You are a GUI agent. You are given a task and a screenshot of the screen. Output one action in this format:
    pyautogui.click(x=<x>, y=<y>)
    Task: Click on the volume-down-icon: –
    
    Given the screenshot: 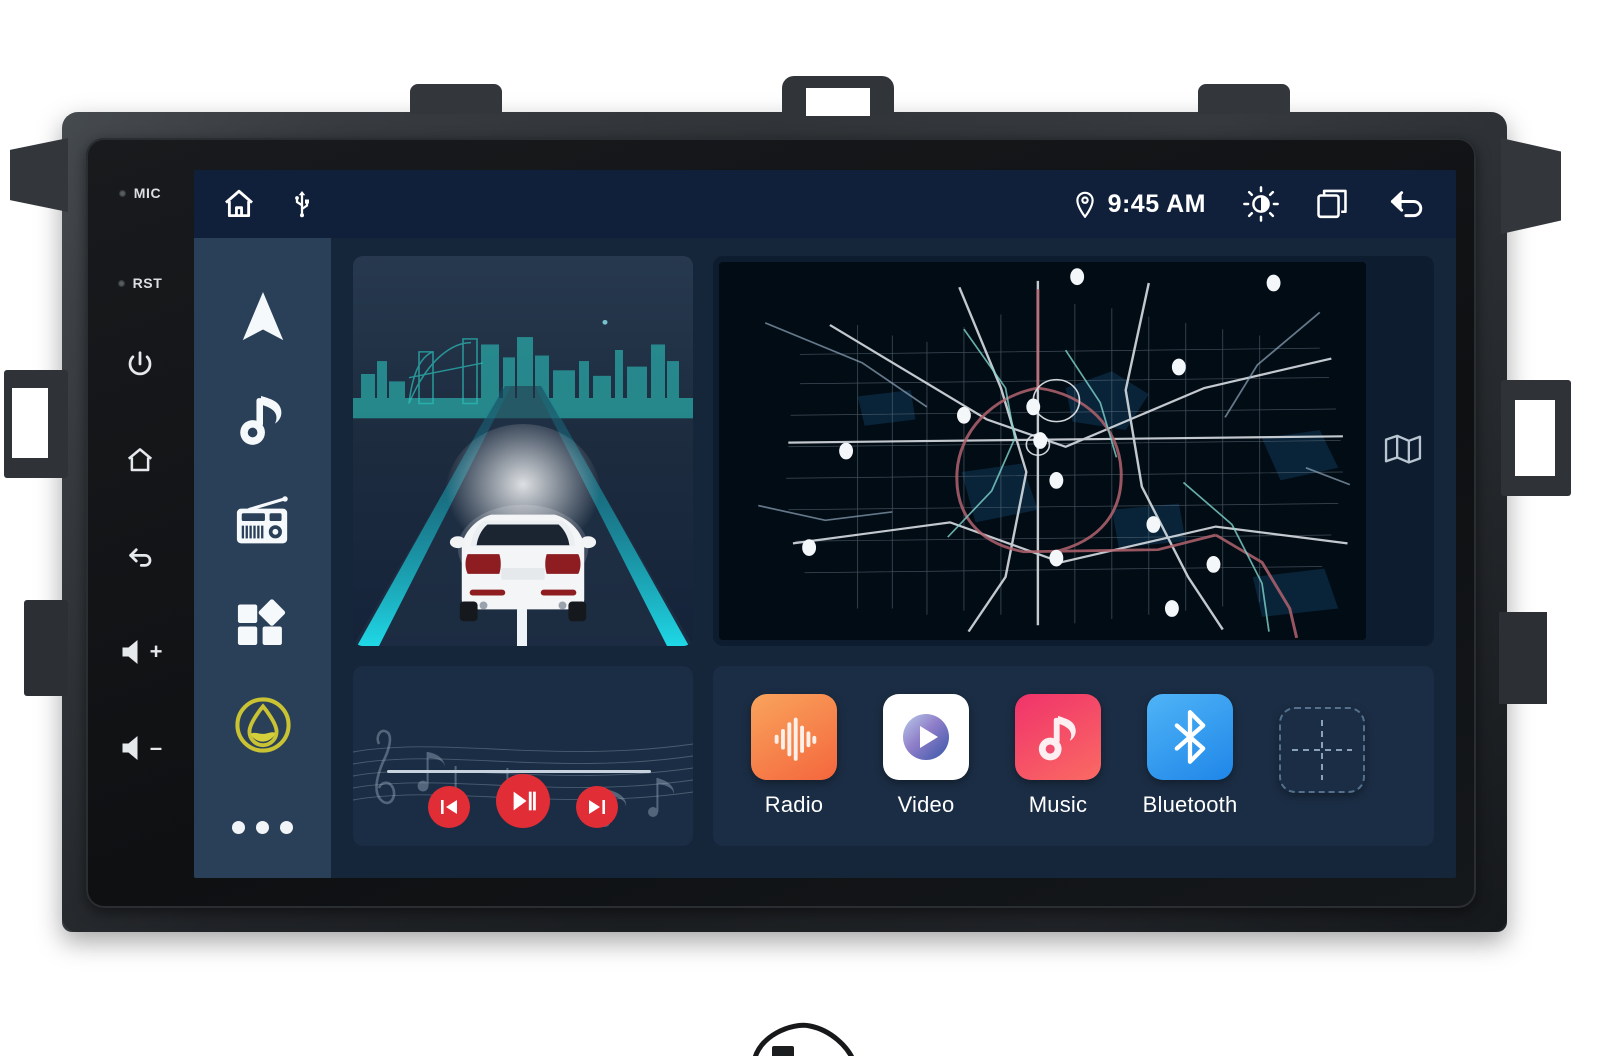 What is the action you would take?
    pyautogui.click(x=140, y=748)
    